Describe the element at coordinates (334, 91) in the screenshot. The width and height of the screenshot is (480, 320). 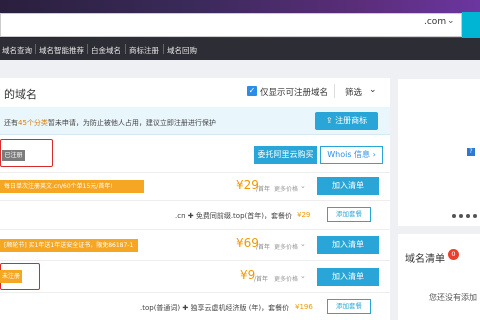
I see `divider` at that location.